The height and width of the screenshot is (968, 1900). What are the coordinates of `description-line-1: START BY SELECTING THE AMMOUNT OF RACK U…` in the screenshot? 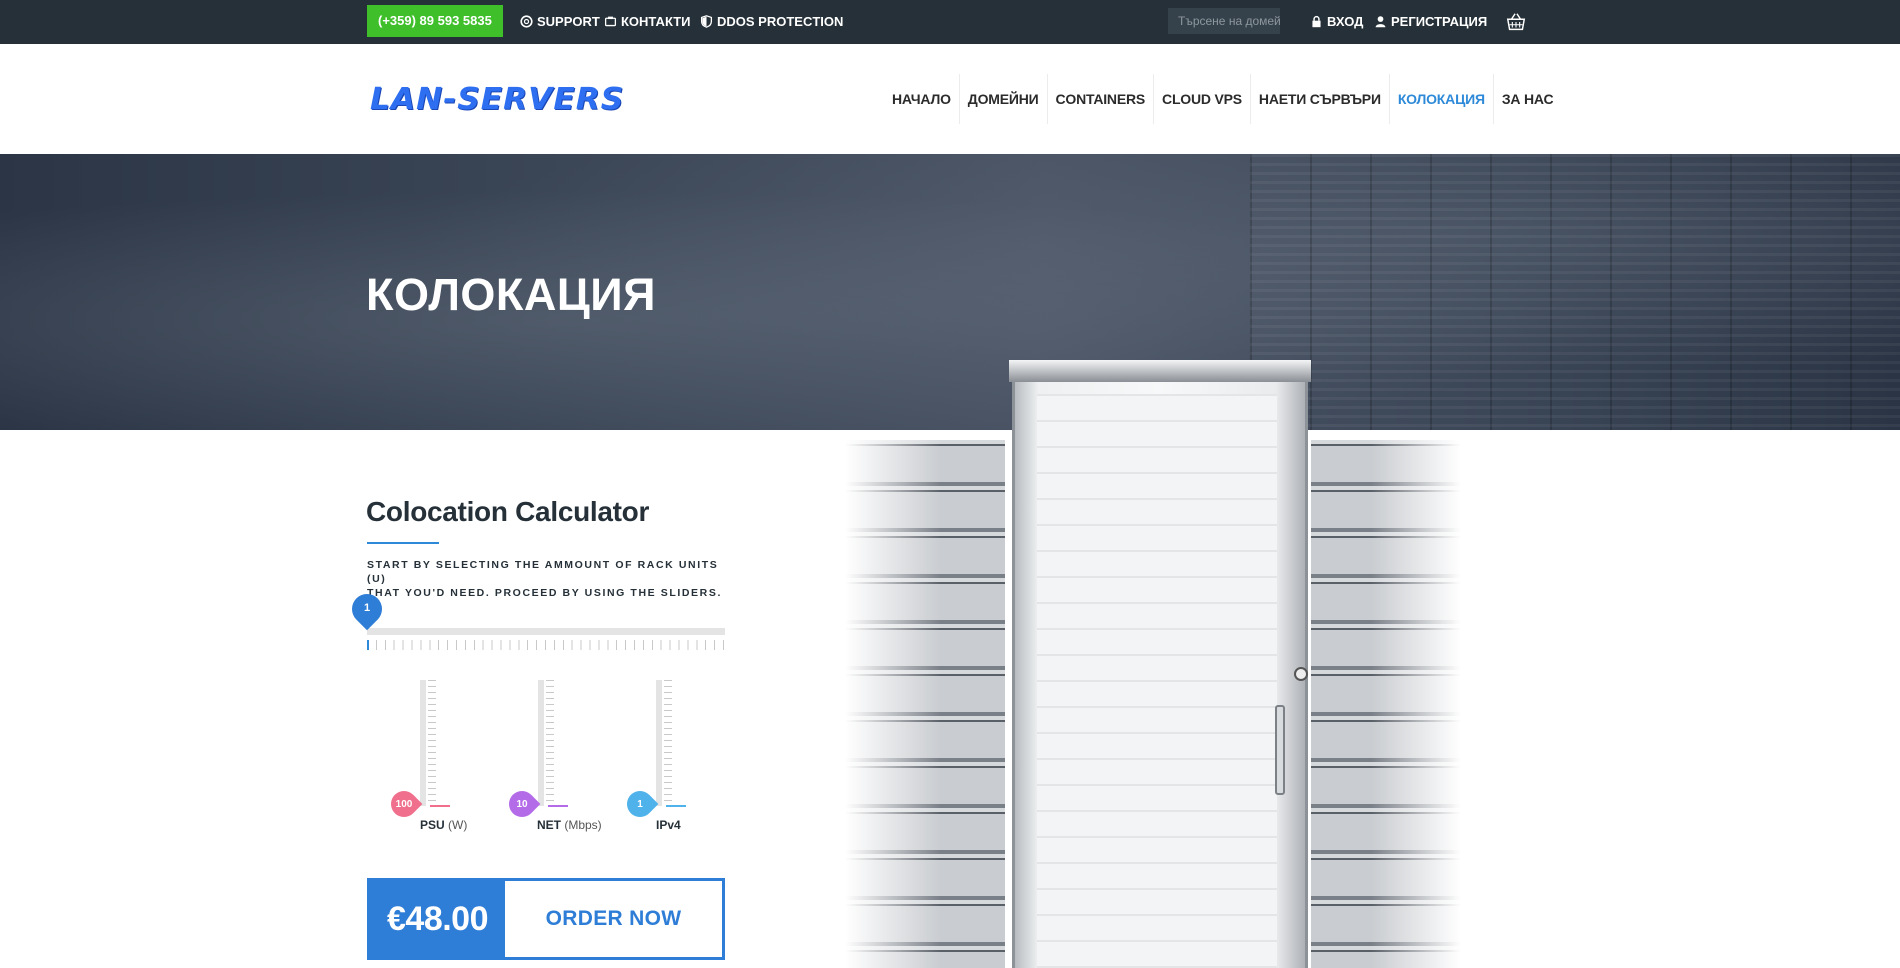 It's located at (543, 572).